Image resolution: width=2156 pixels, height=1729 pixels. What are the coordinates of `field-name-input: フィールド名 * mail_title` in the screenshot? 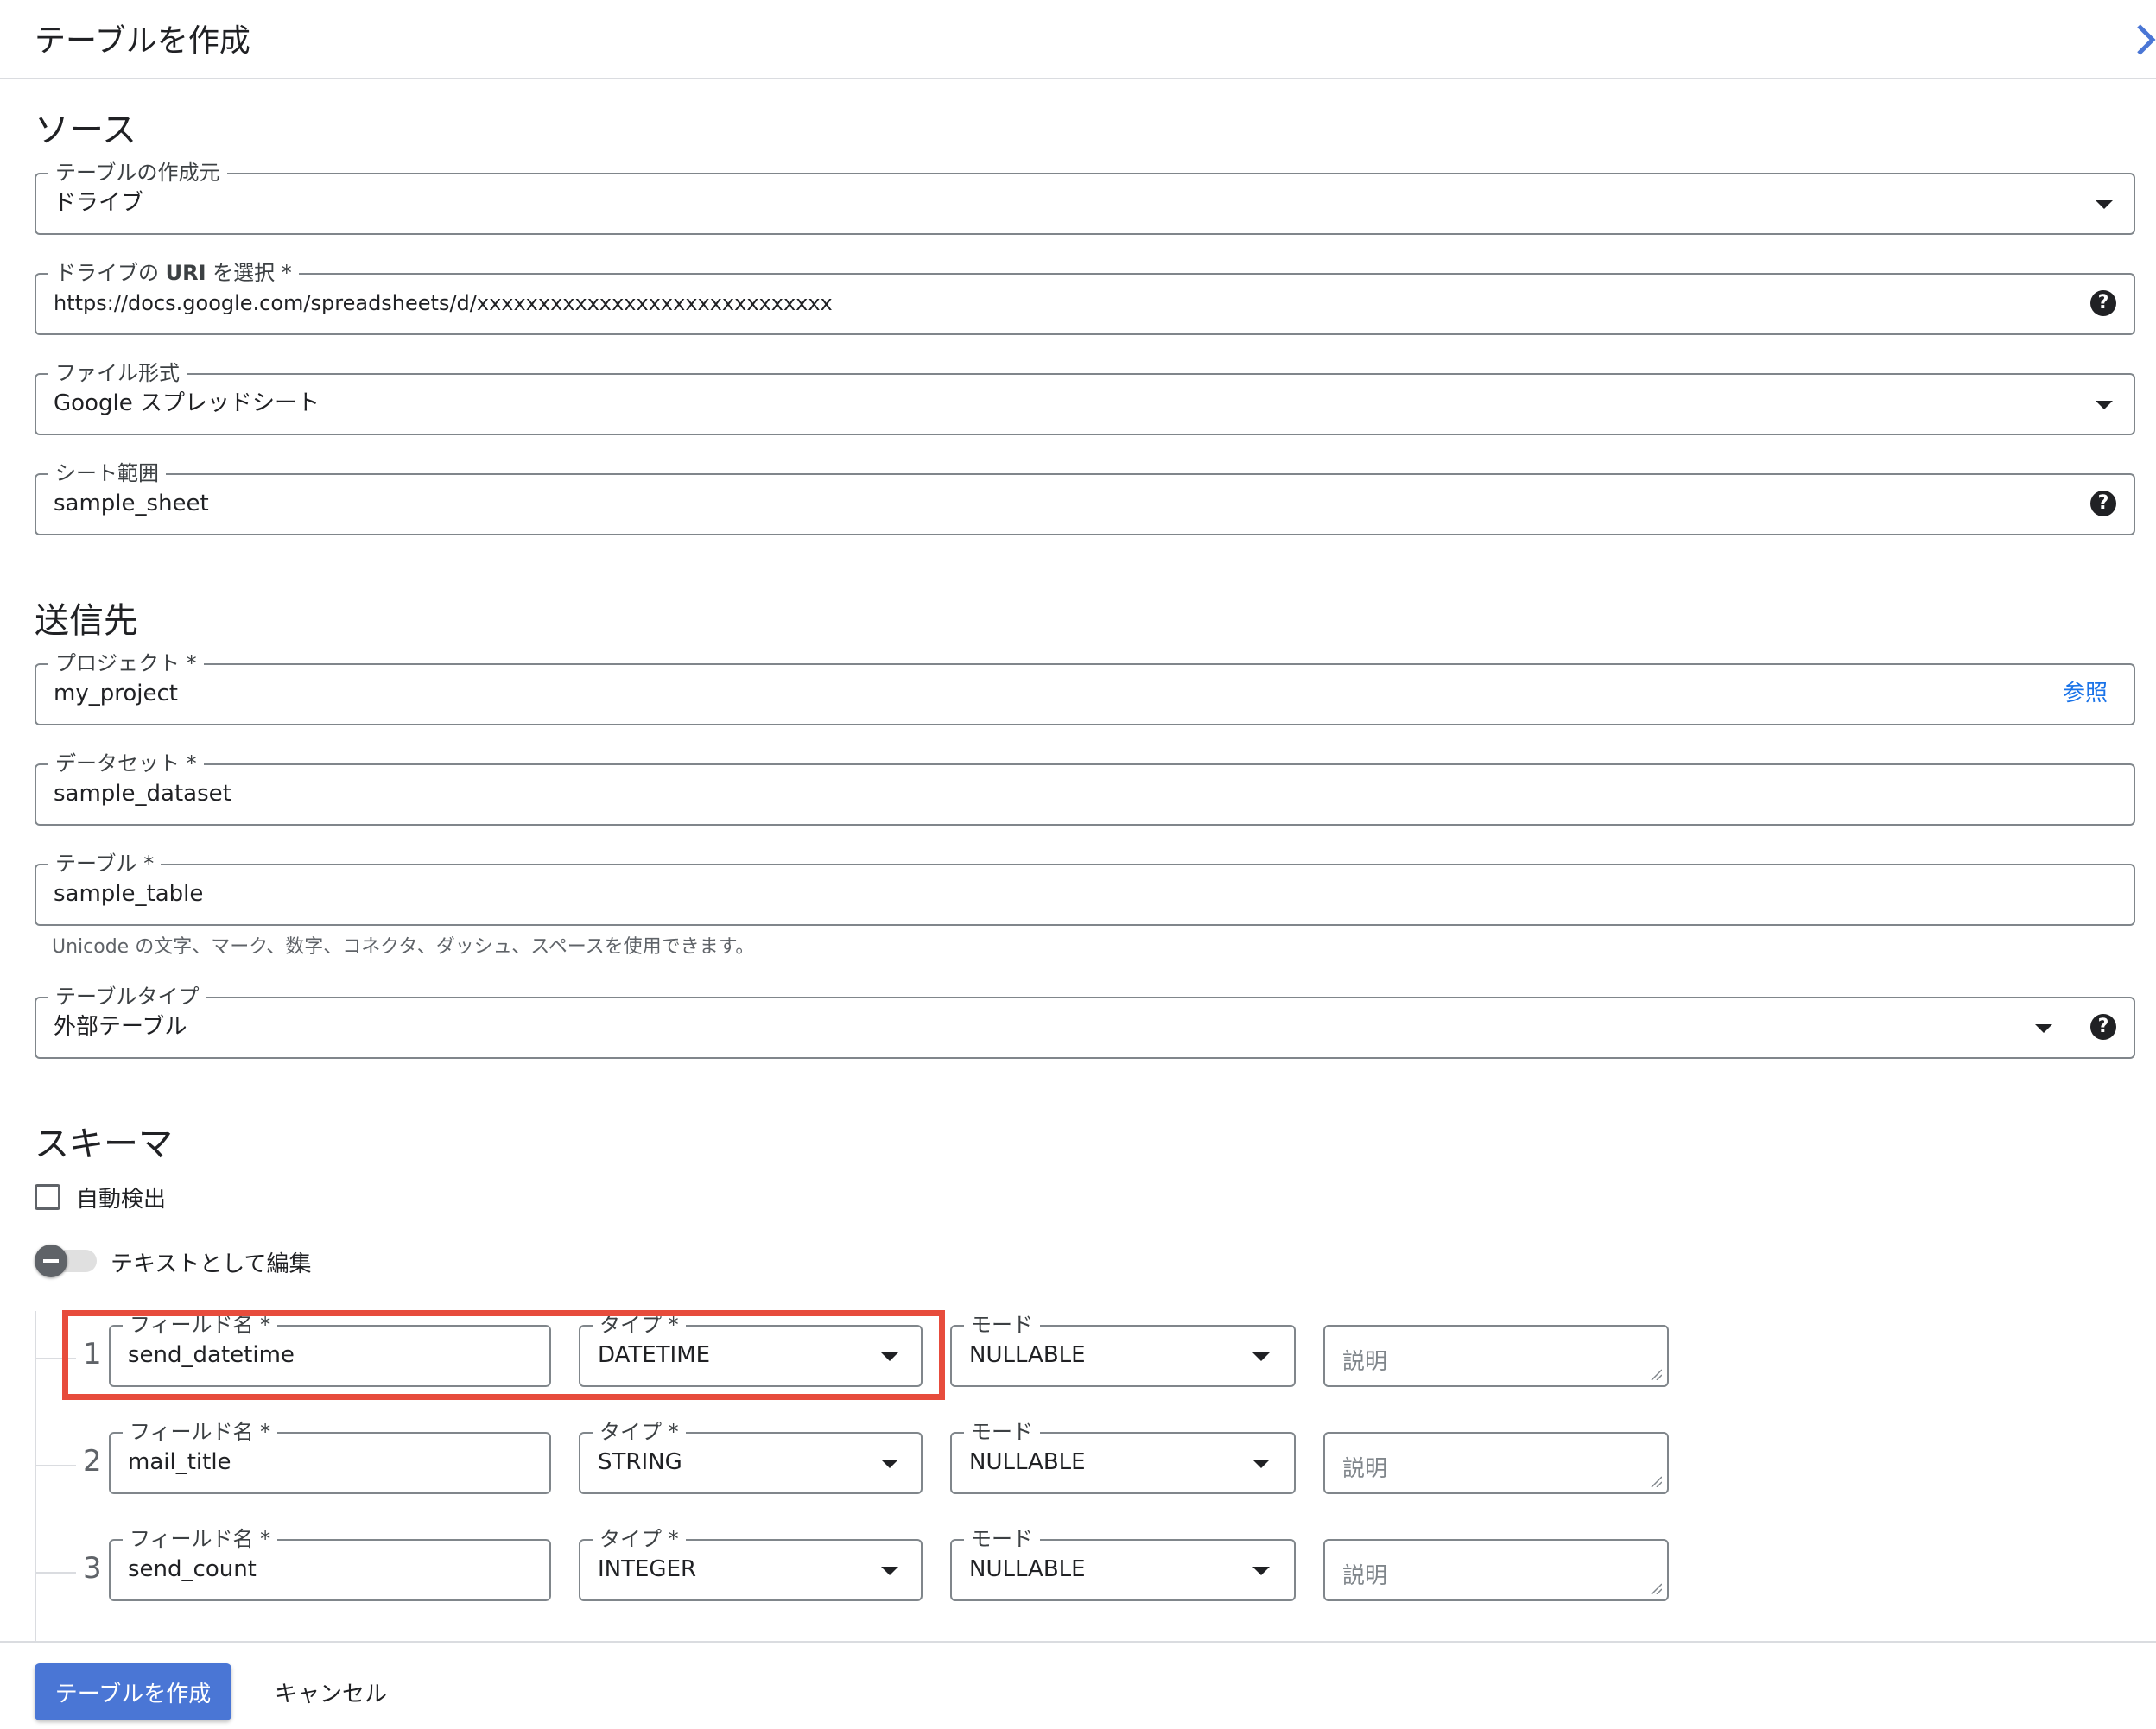 It's located at (330, 1456).